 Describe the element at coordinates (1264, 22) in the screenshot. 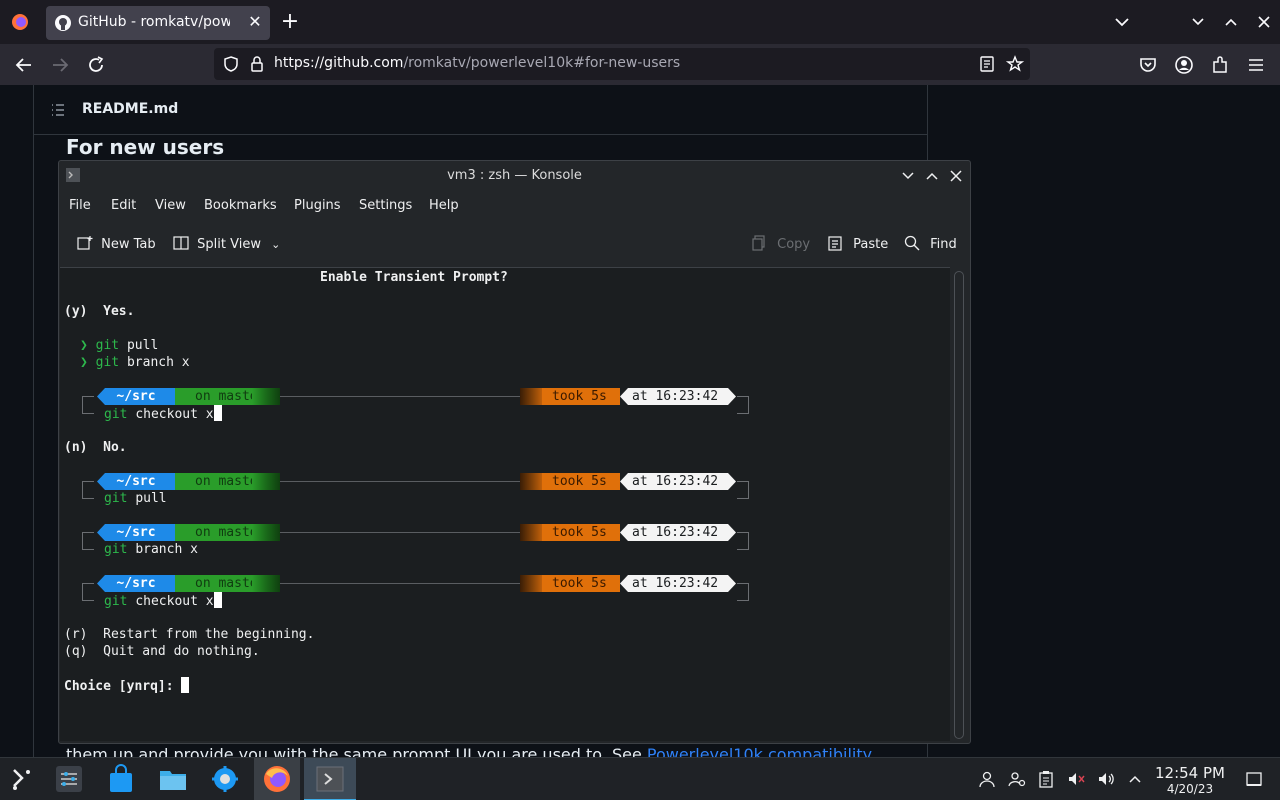

I see `close-window-icon` at that location.